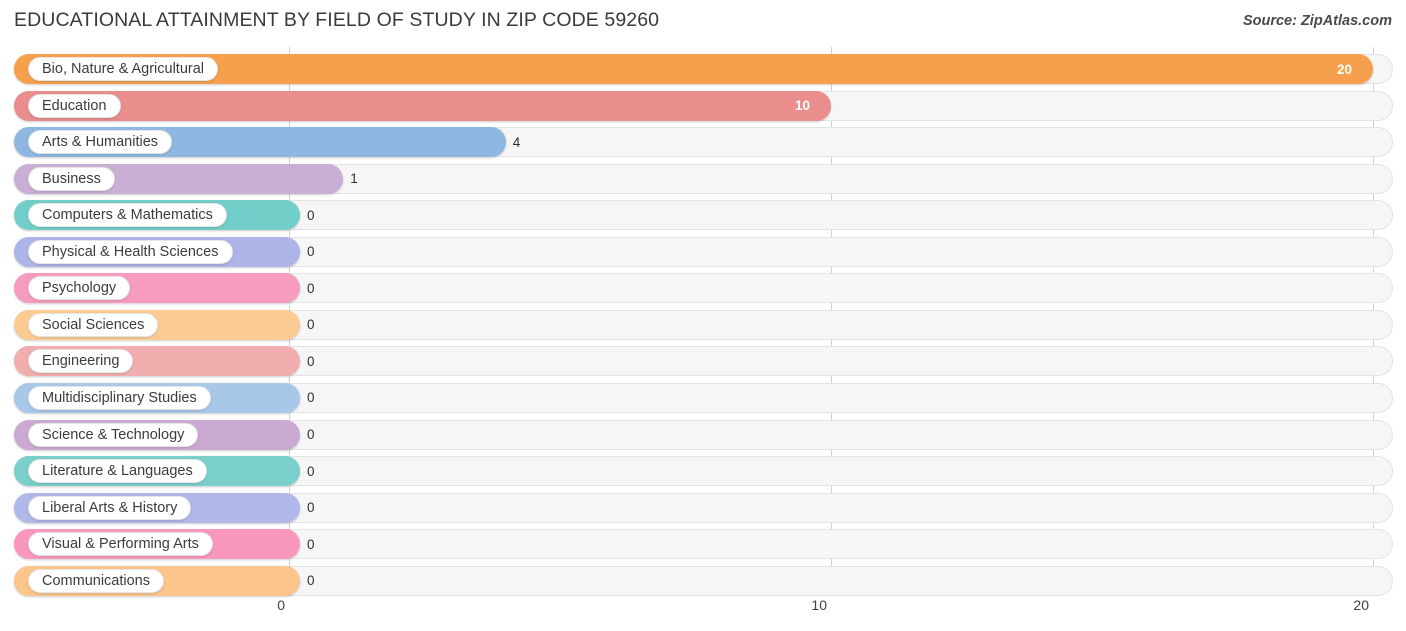 The image size is (1406, 631). Describe the element at coordinates (120, 544) in the screenshot. I see `bar-label: Visual & Performing Arts` at that location.